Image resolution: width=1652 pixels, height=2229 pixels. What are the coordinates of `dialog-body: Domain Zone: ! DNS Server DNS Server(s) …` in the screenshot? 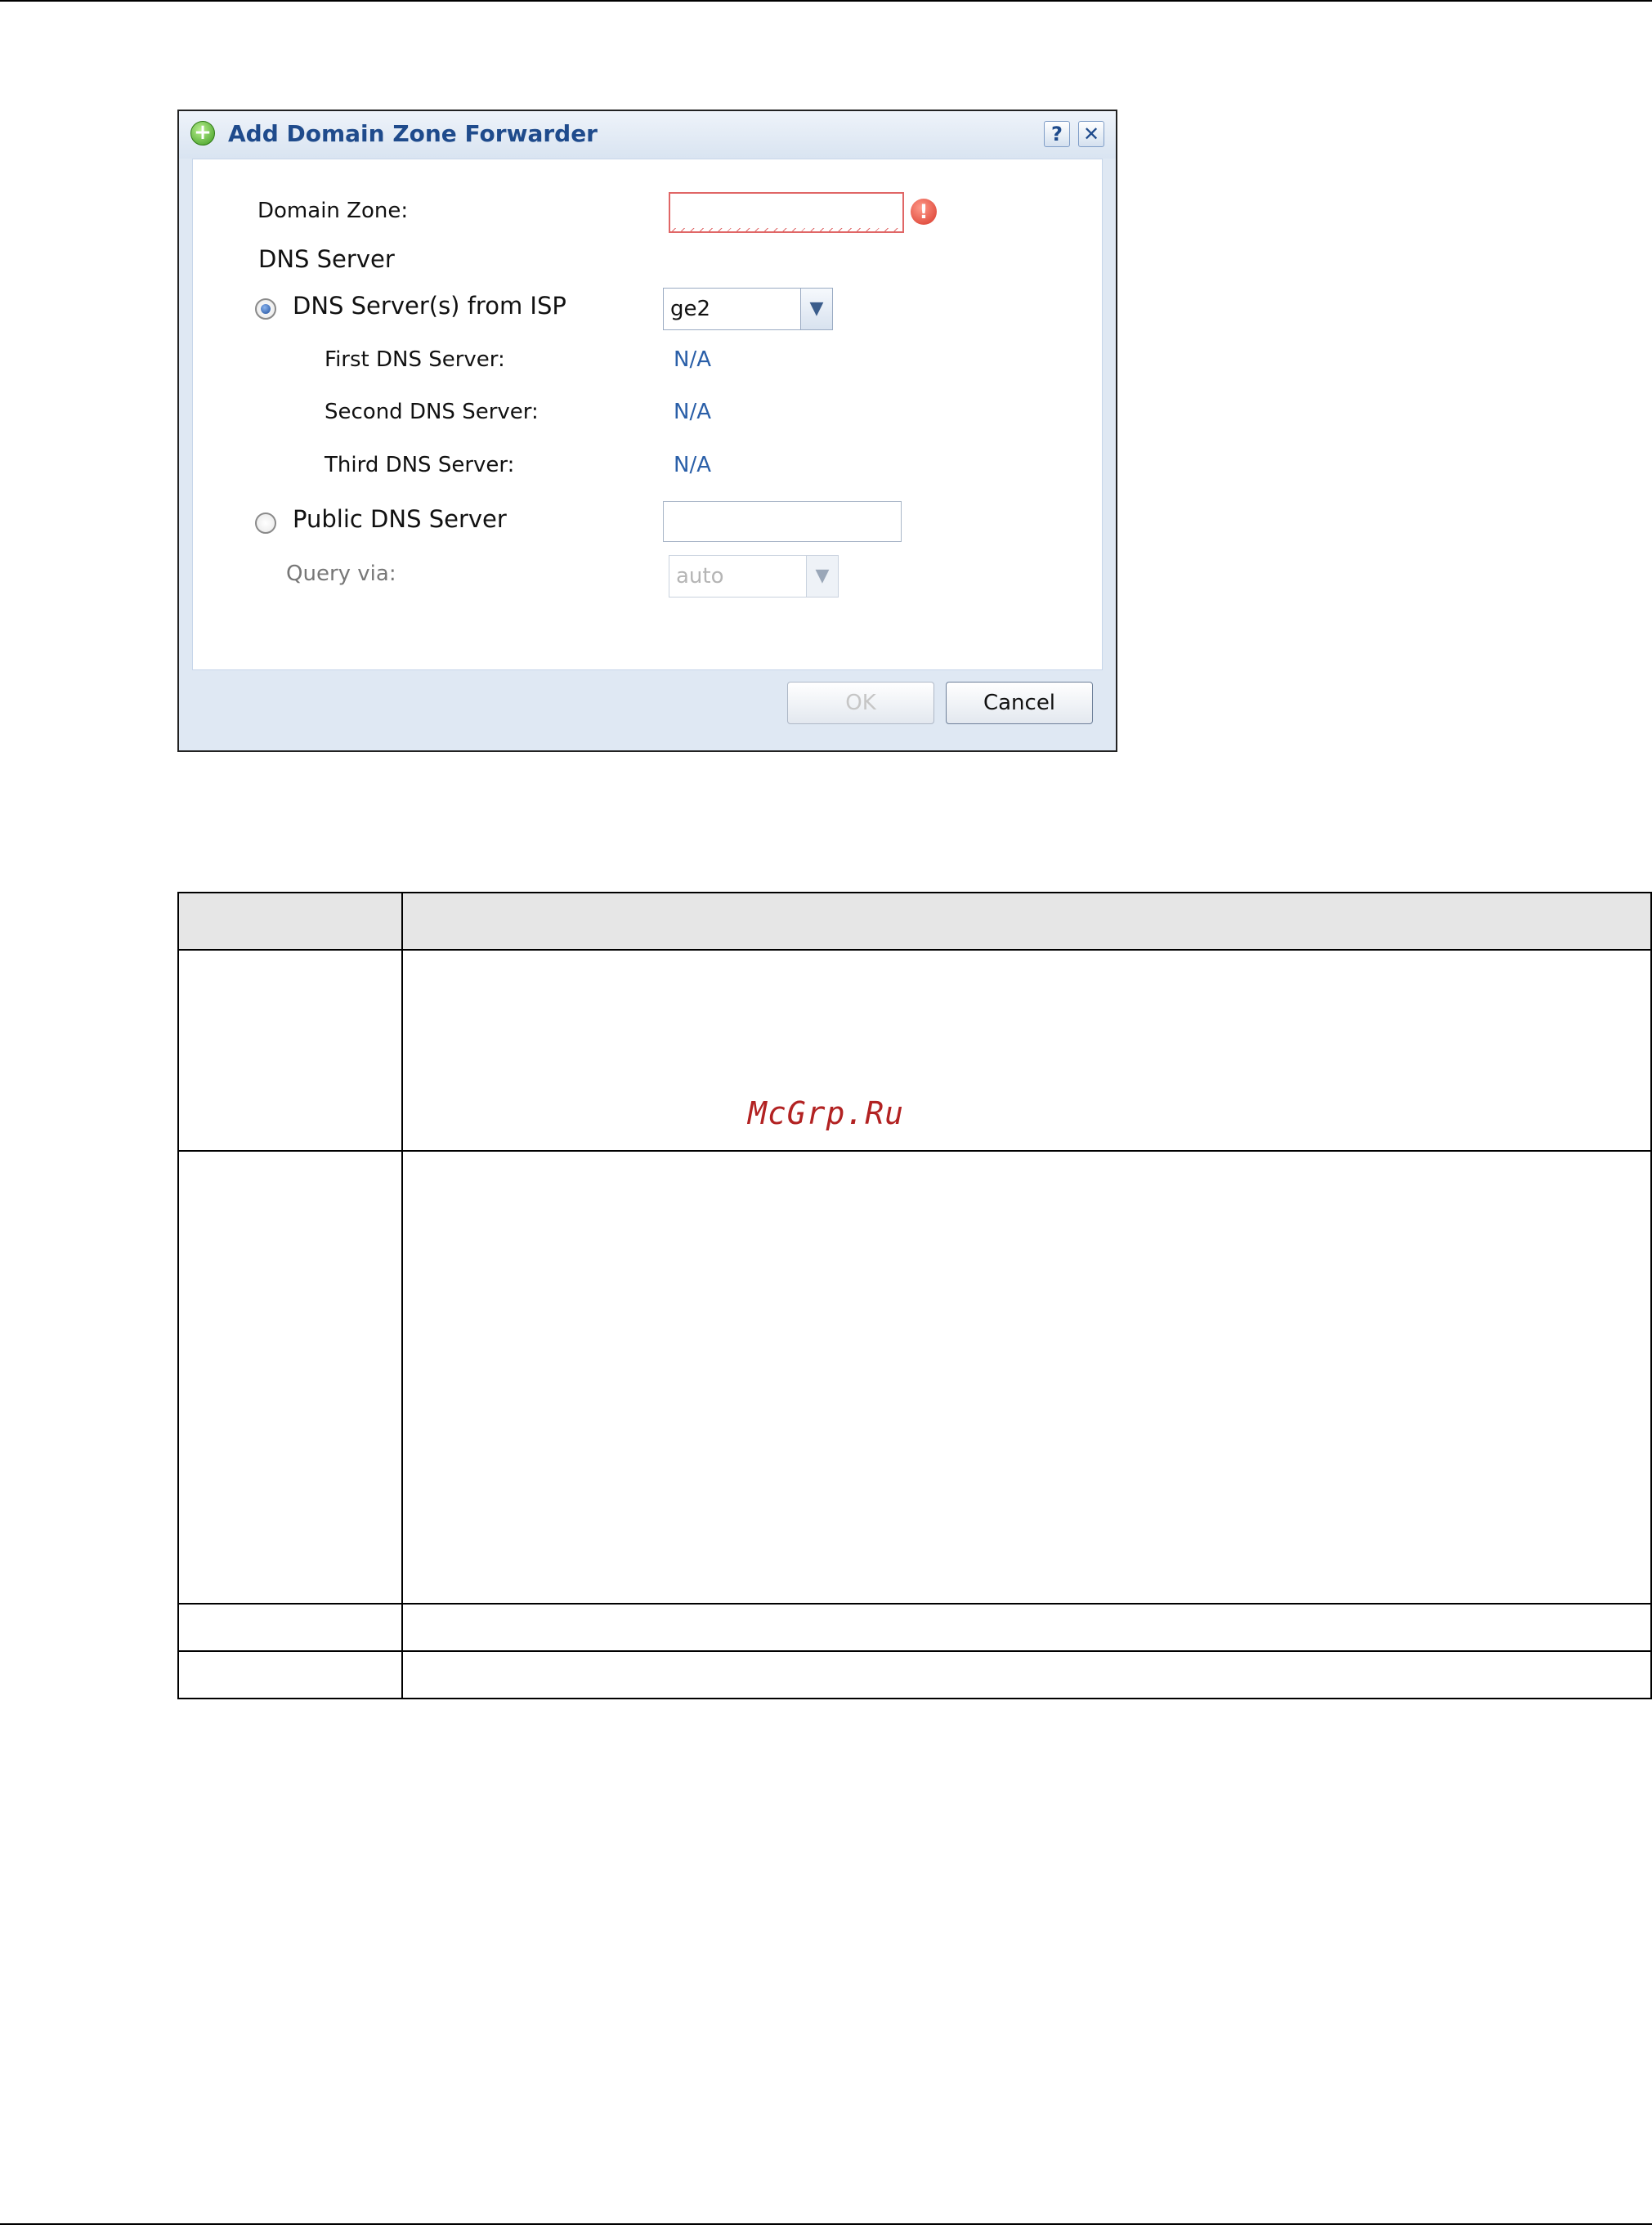 It's located at (647, 414).